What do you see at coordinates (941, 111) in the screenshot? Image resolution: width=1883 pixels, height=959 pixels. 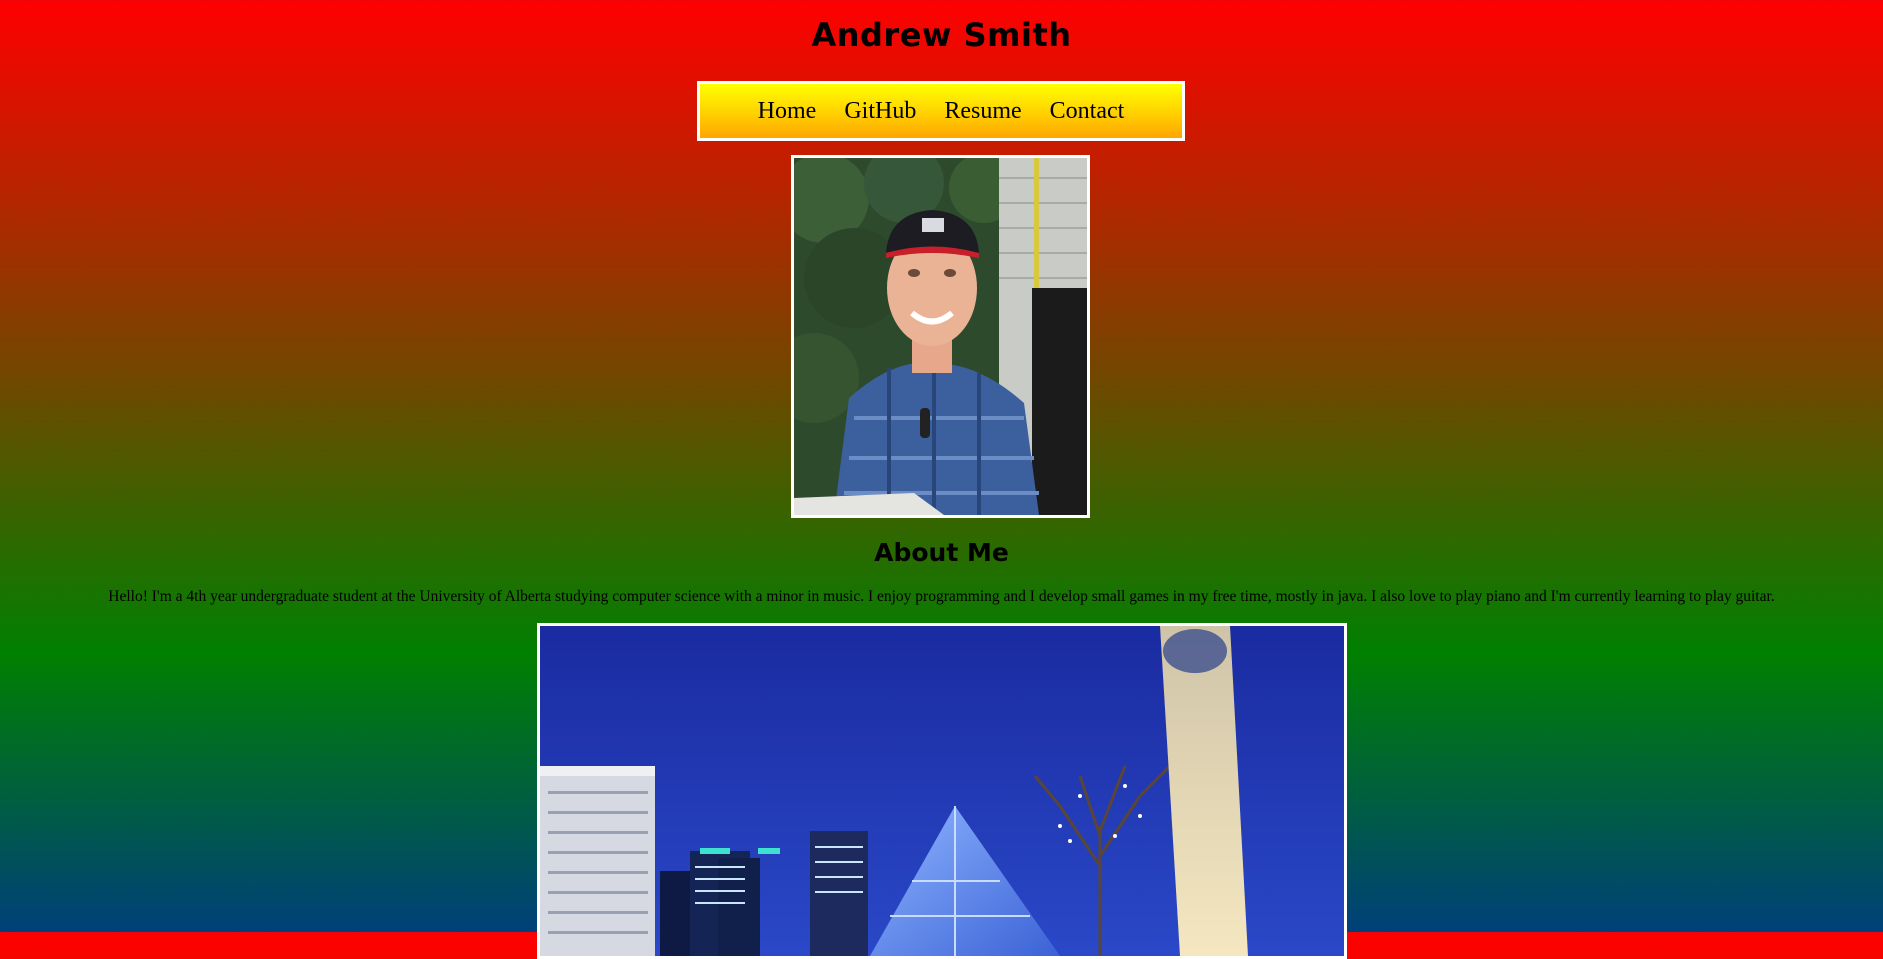 I see `main-nav: Home GitHub Resume Contact` at bounding box center [941, 111].